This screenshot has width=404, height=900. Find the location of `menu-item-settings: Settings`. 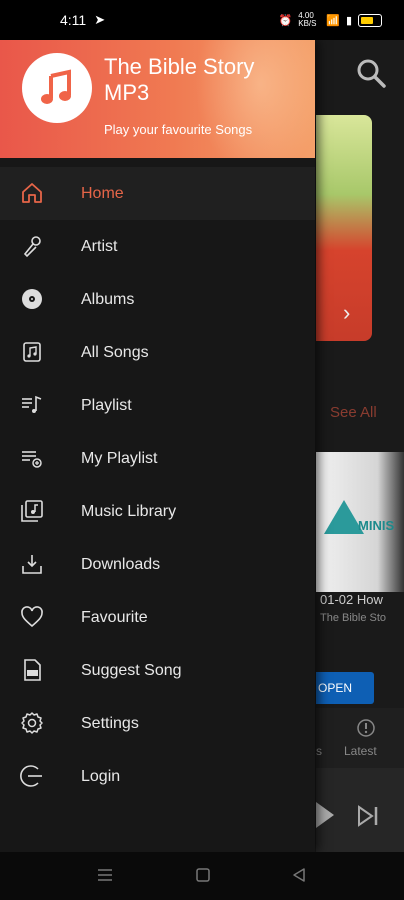

menu-item-settings: Settings is located at coordinates (157, 723).